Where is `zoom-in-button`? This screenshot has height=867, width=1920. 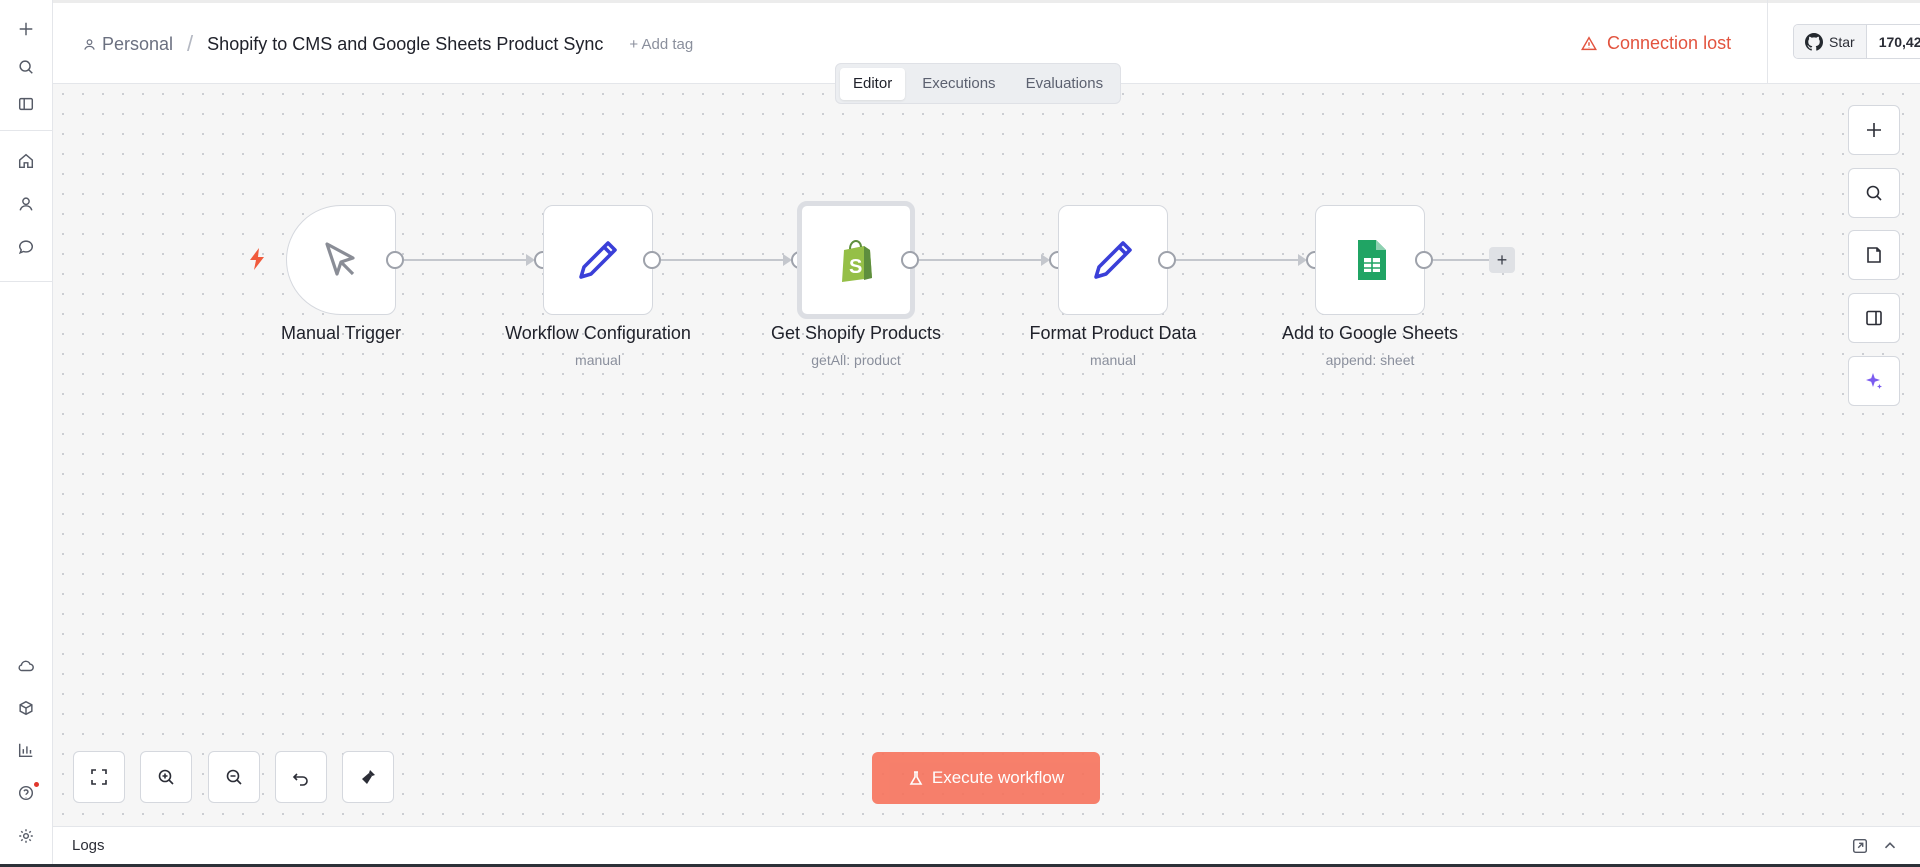 zoom-in-button is located at coordinates (166, 777).